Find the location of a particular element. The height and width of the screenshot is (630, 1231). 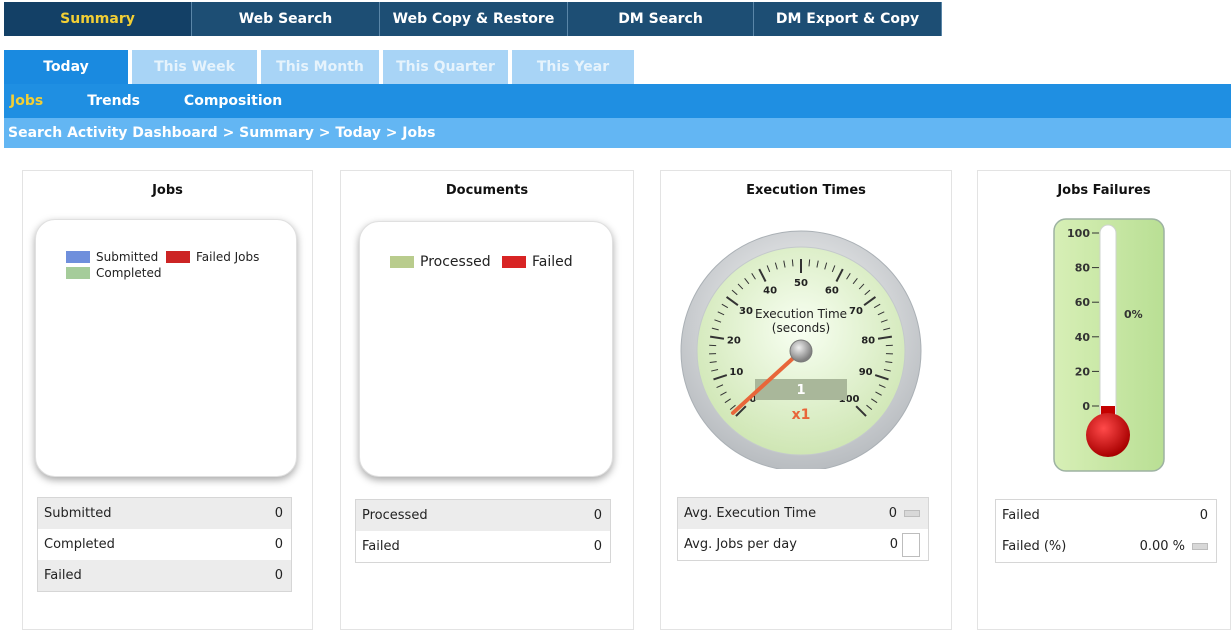

gauge-tick-label: 70 is located at coordinates (856, 311).